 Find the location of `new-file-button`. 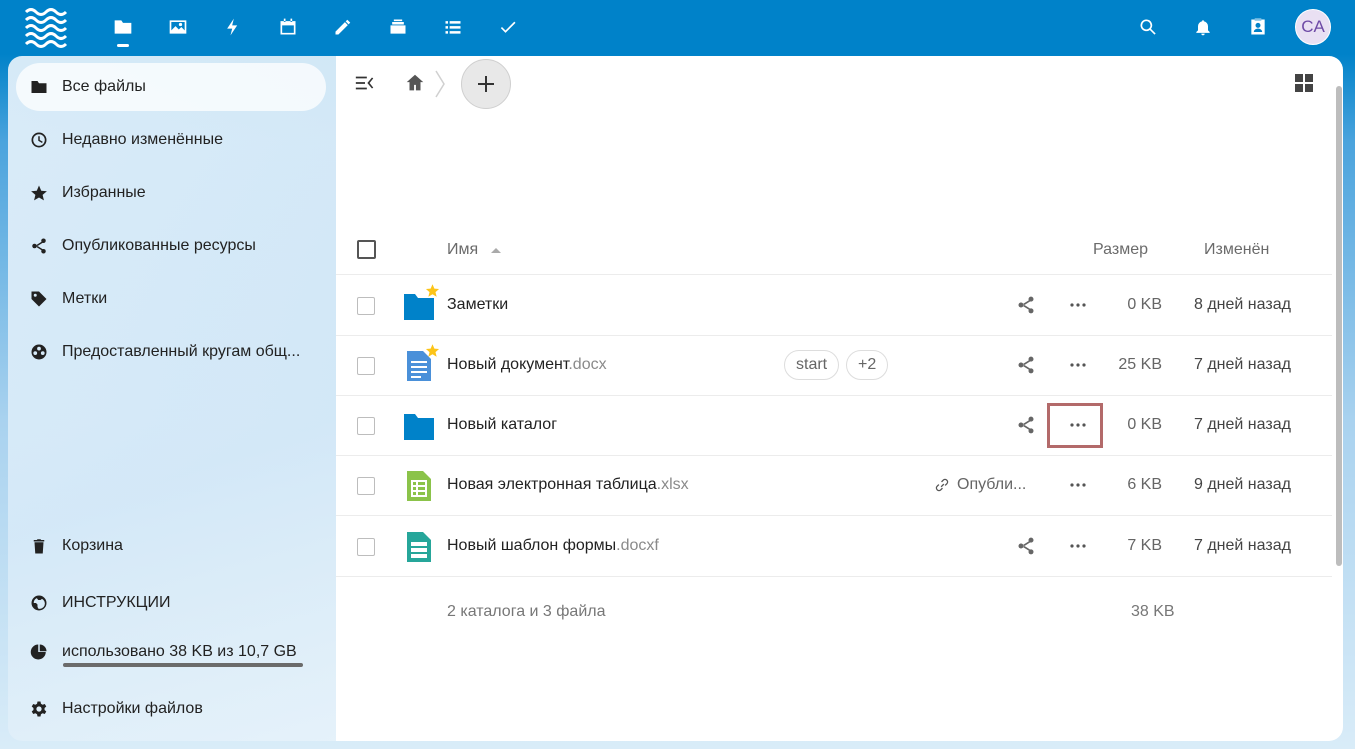

new-file-button is located at coordinates (486, 84).